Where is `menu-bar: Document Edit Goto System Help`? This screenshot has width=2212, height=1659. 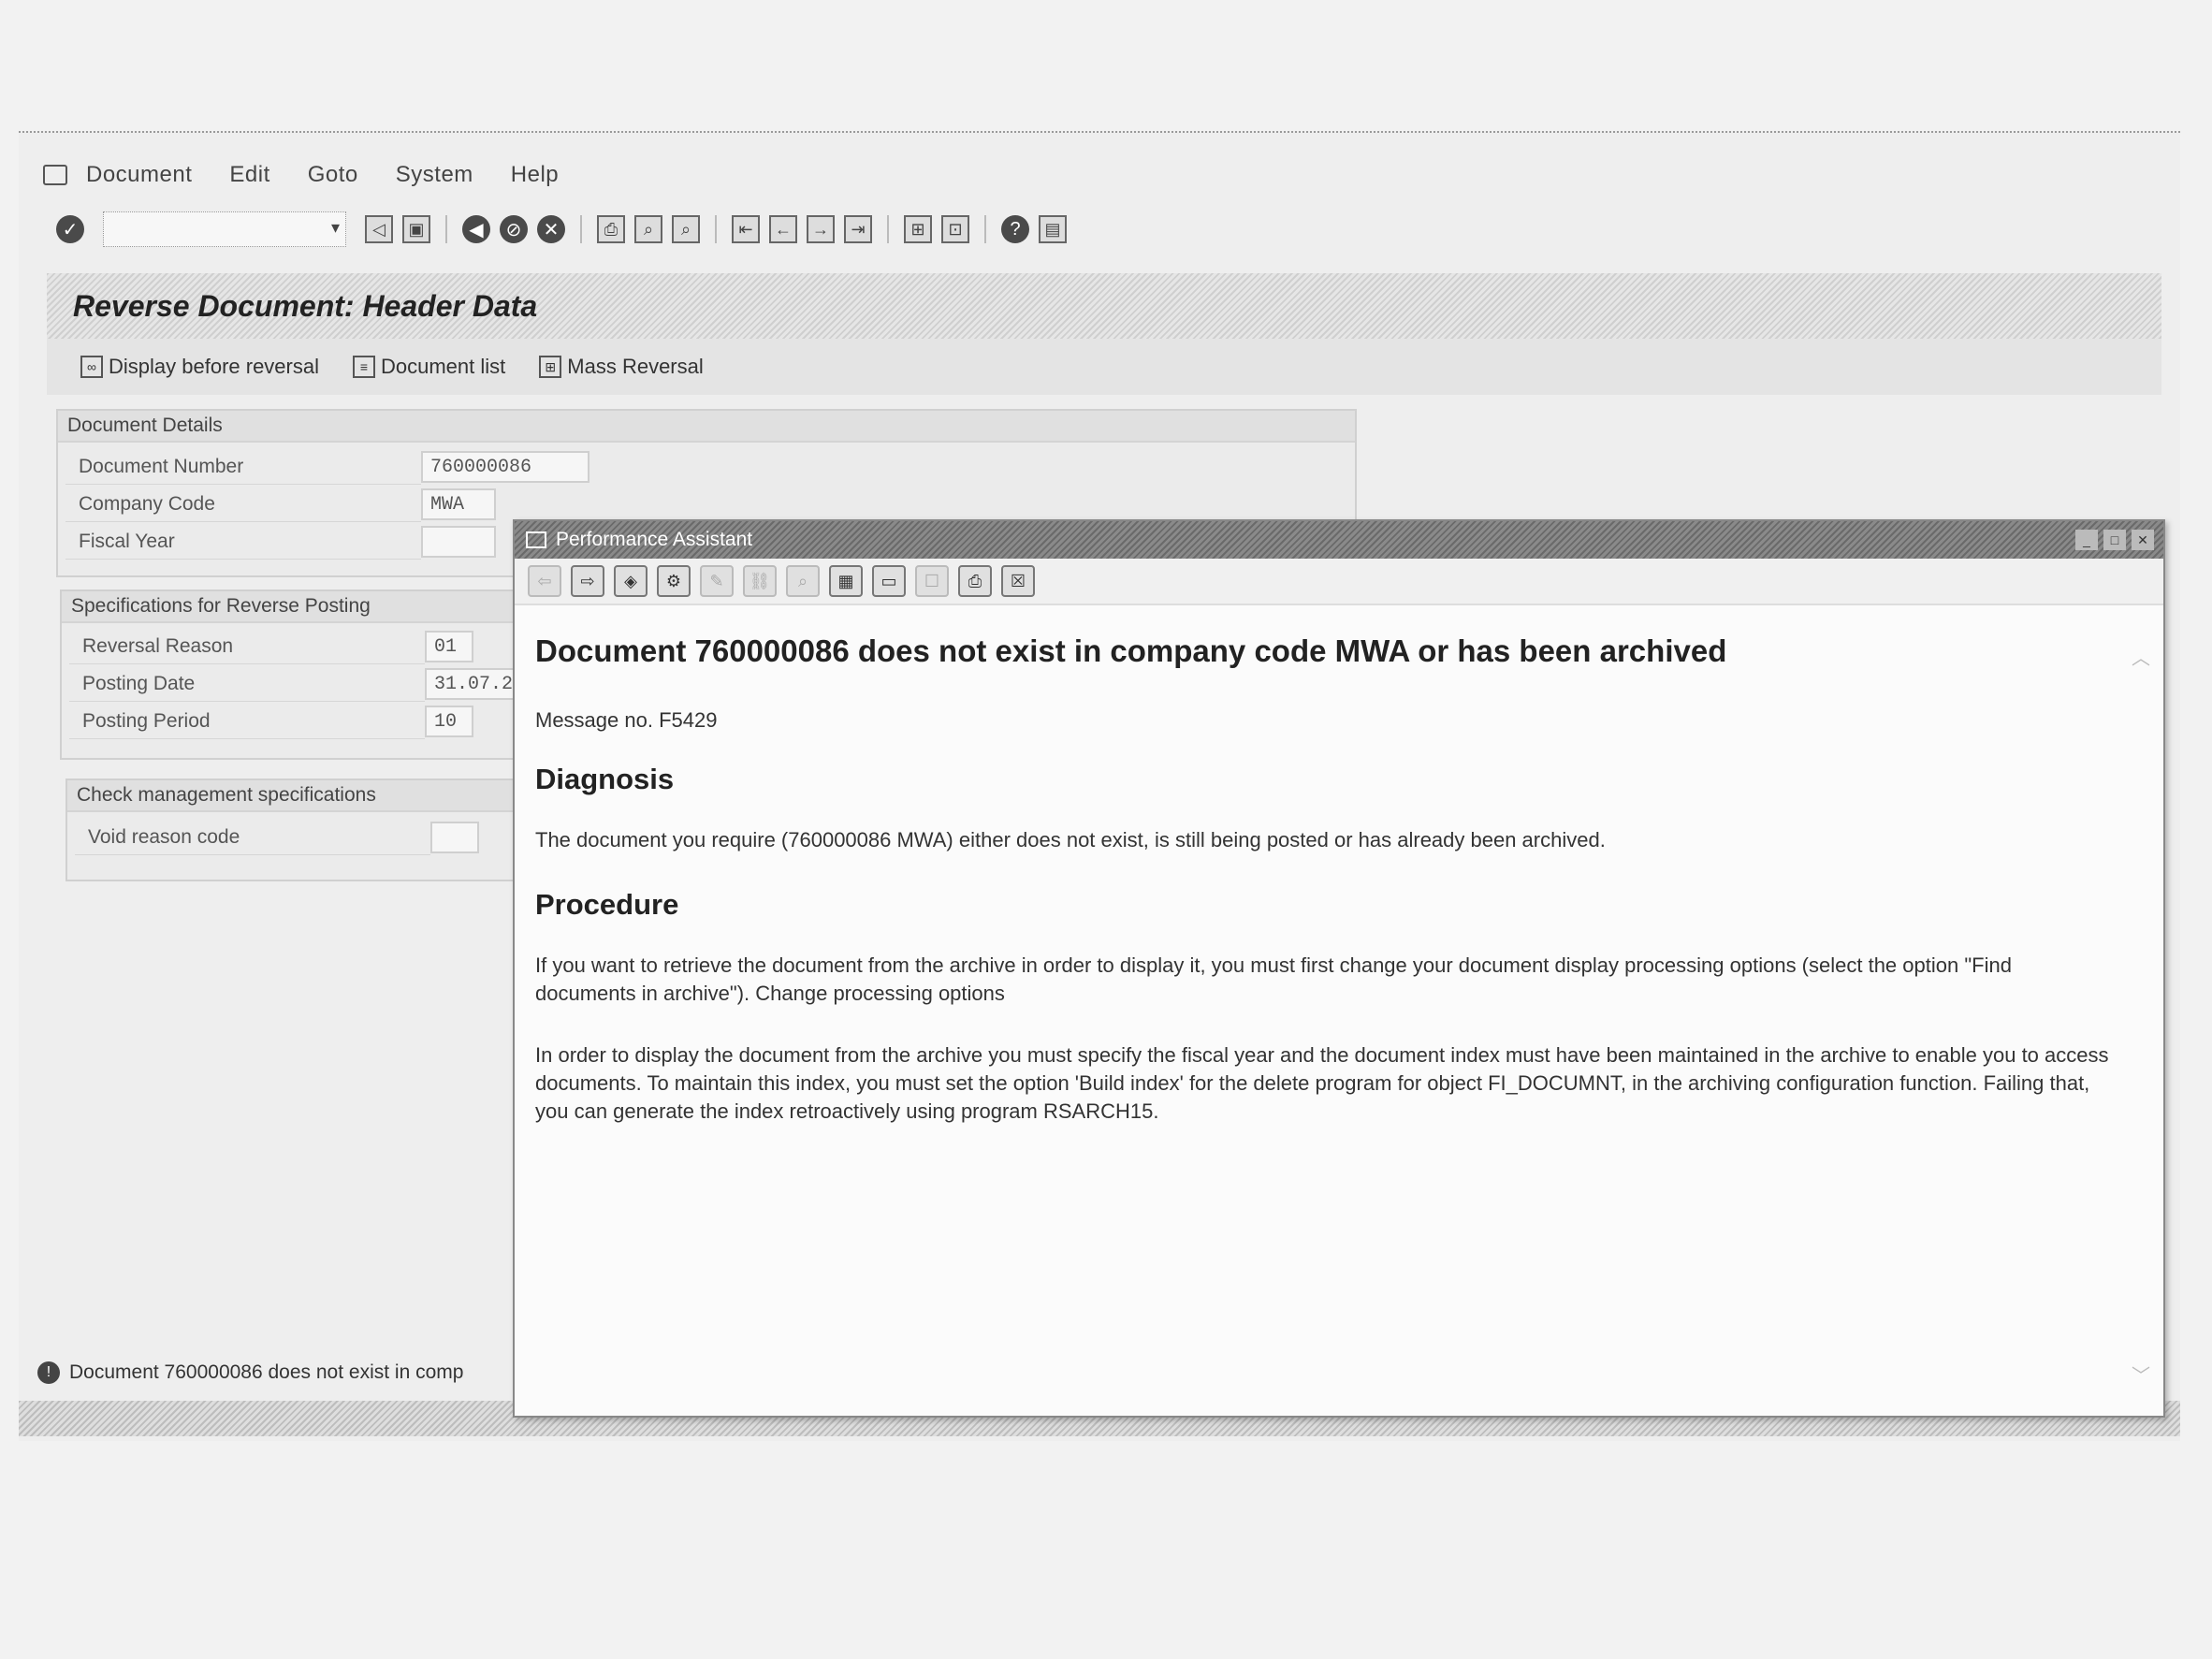 menu-bar: Document Edit Goto System Help is located at coordinates (1085, 175).